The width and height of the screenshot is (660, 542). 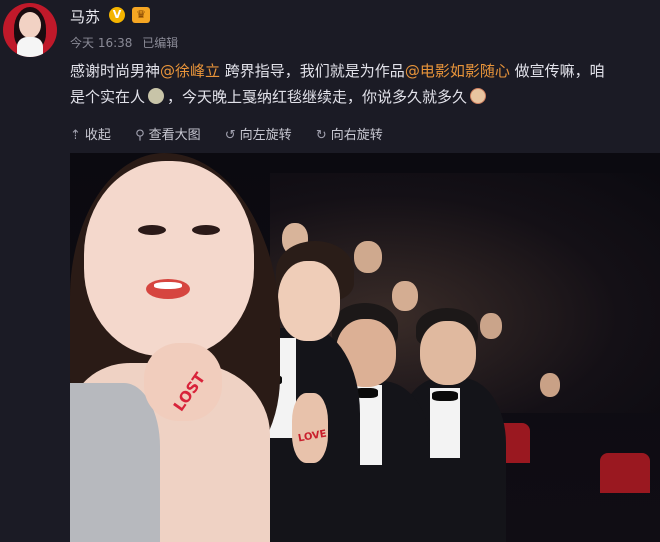 What do you see at coordinates (168, 285) in the screenshot?
I see `woman-teeth` at bounding box center [168, 285].